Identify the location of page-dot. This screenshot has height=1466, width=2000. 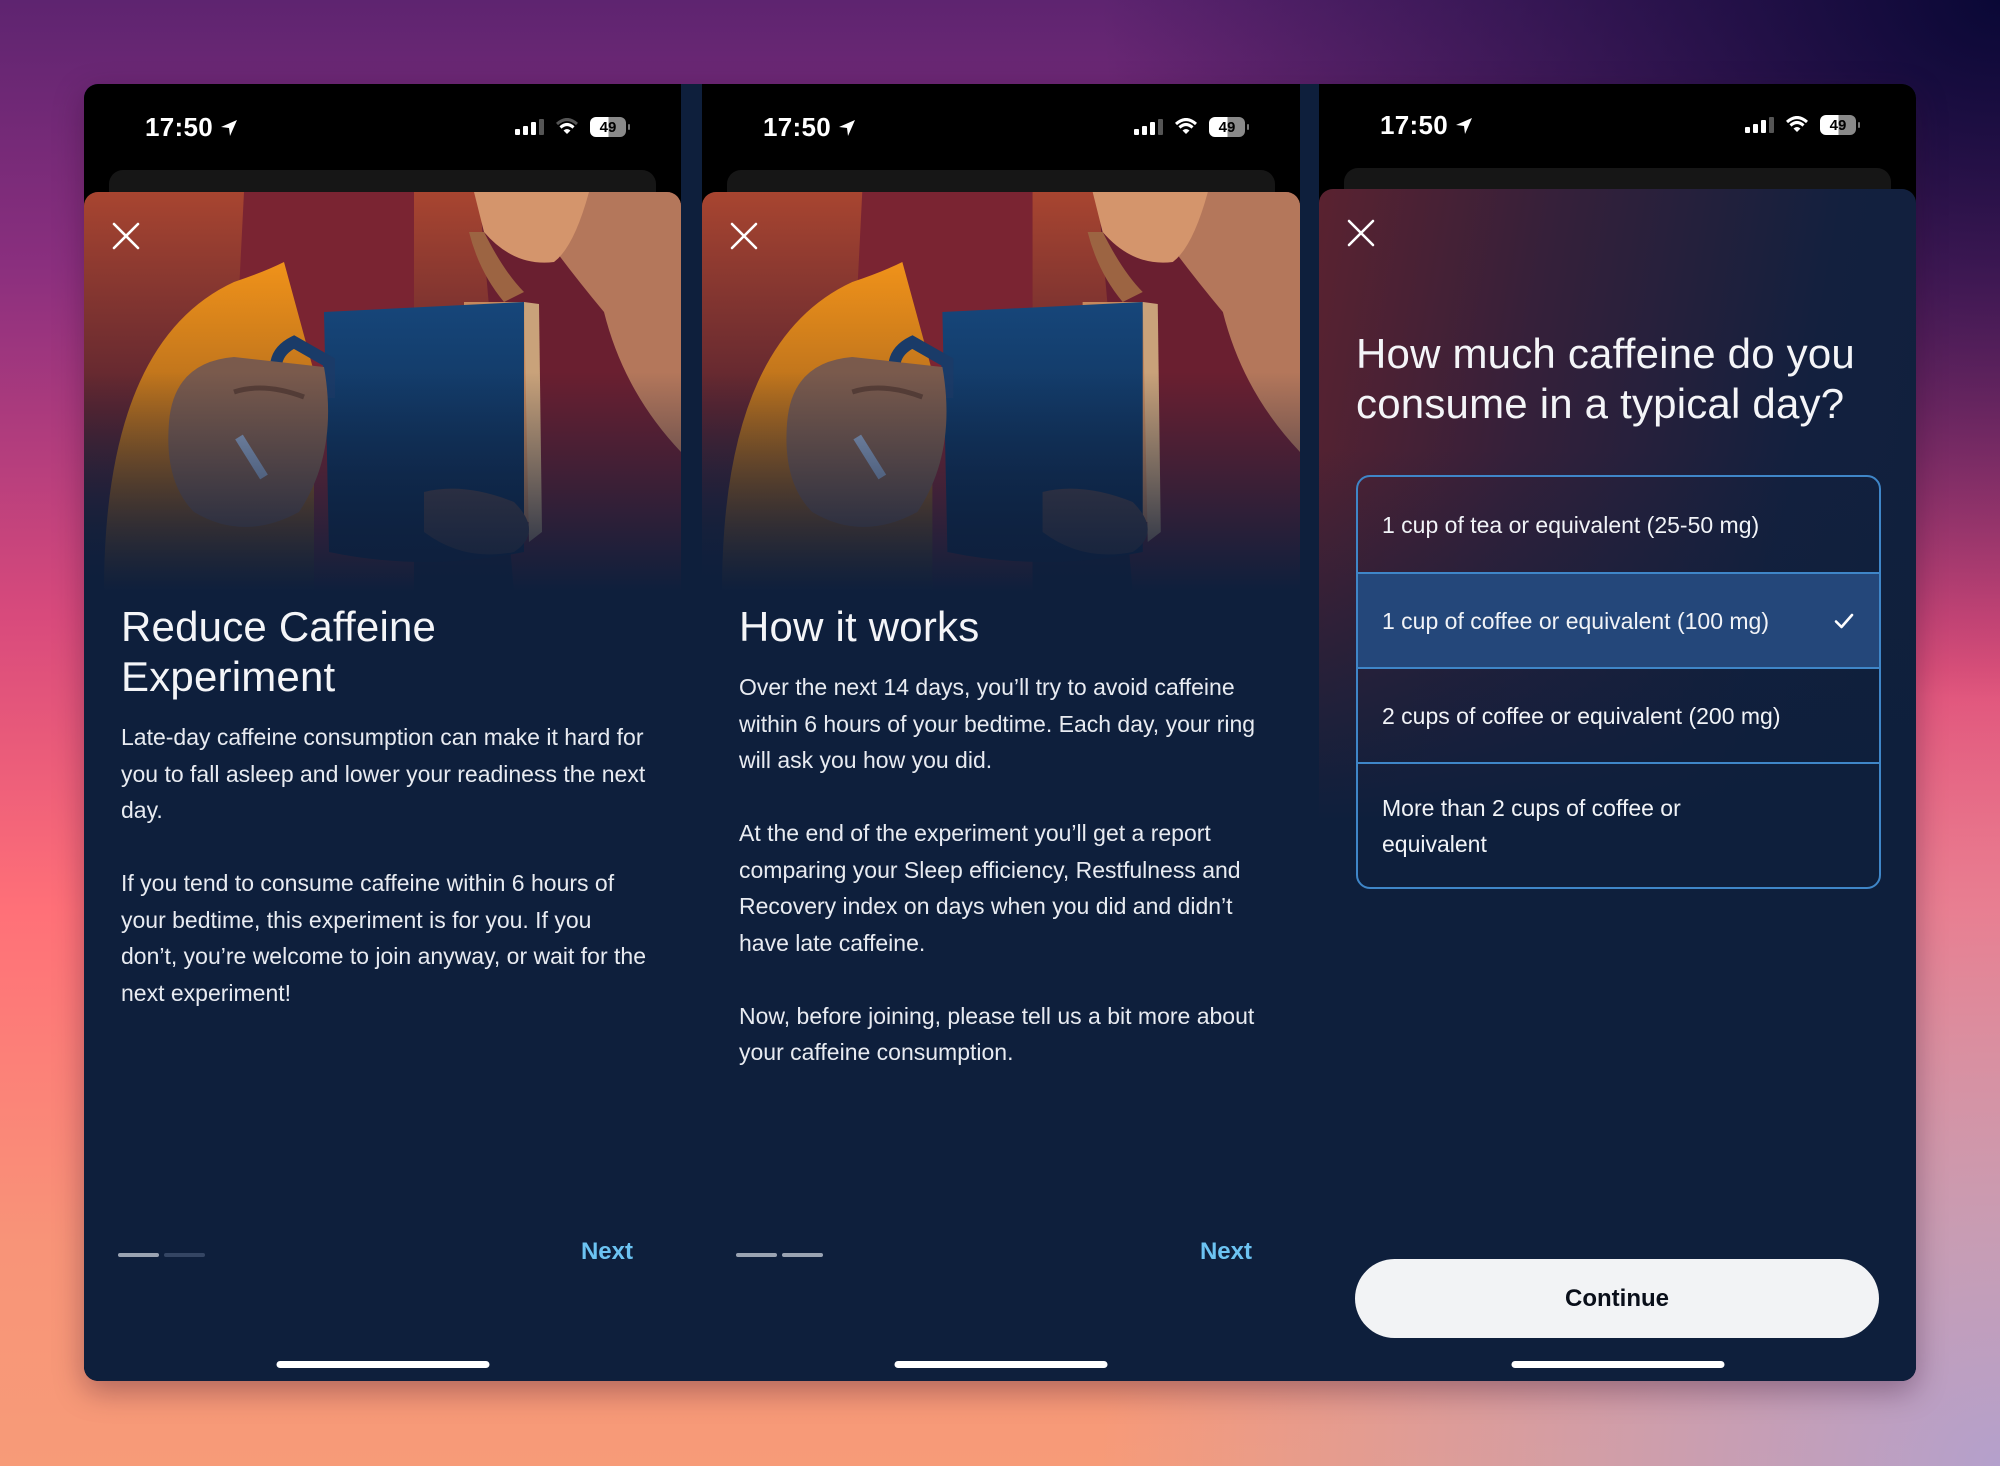
(184, 1255).